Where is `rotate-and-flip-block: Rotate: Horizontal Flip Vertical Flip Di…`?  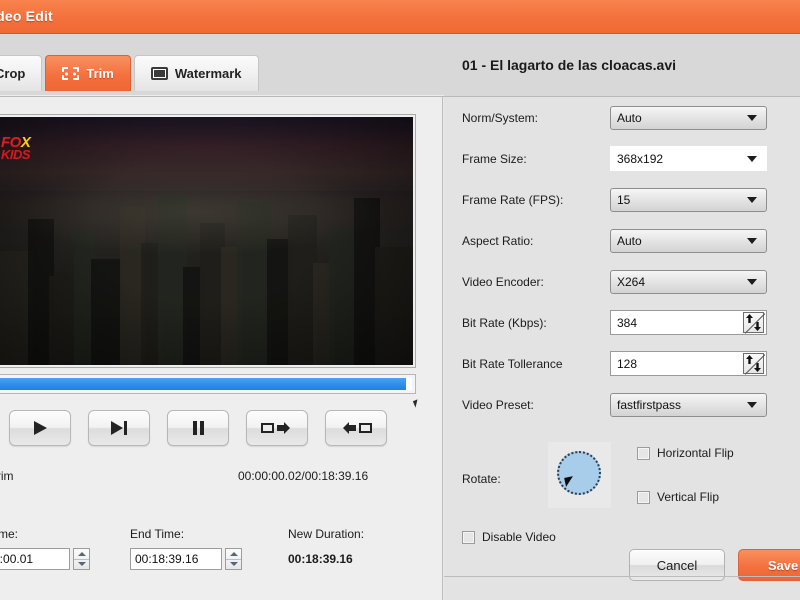 rotate-and-flip-block: Rotate: Horizontal Flip Vertical Flip Di… is located at coordinates (622, 489).